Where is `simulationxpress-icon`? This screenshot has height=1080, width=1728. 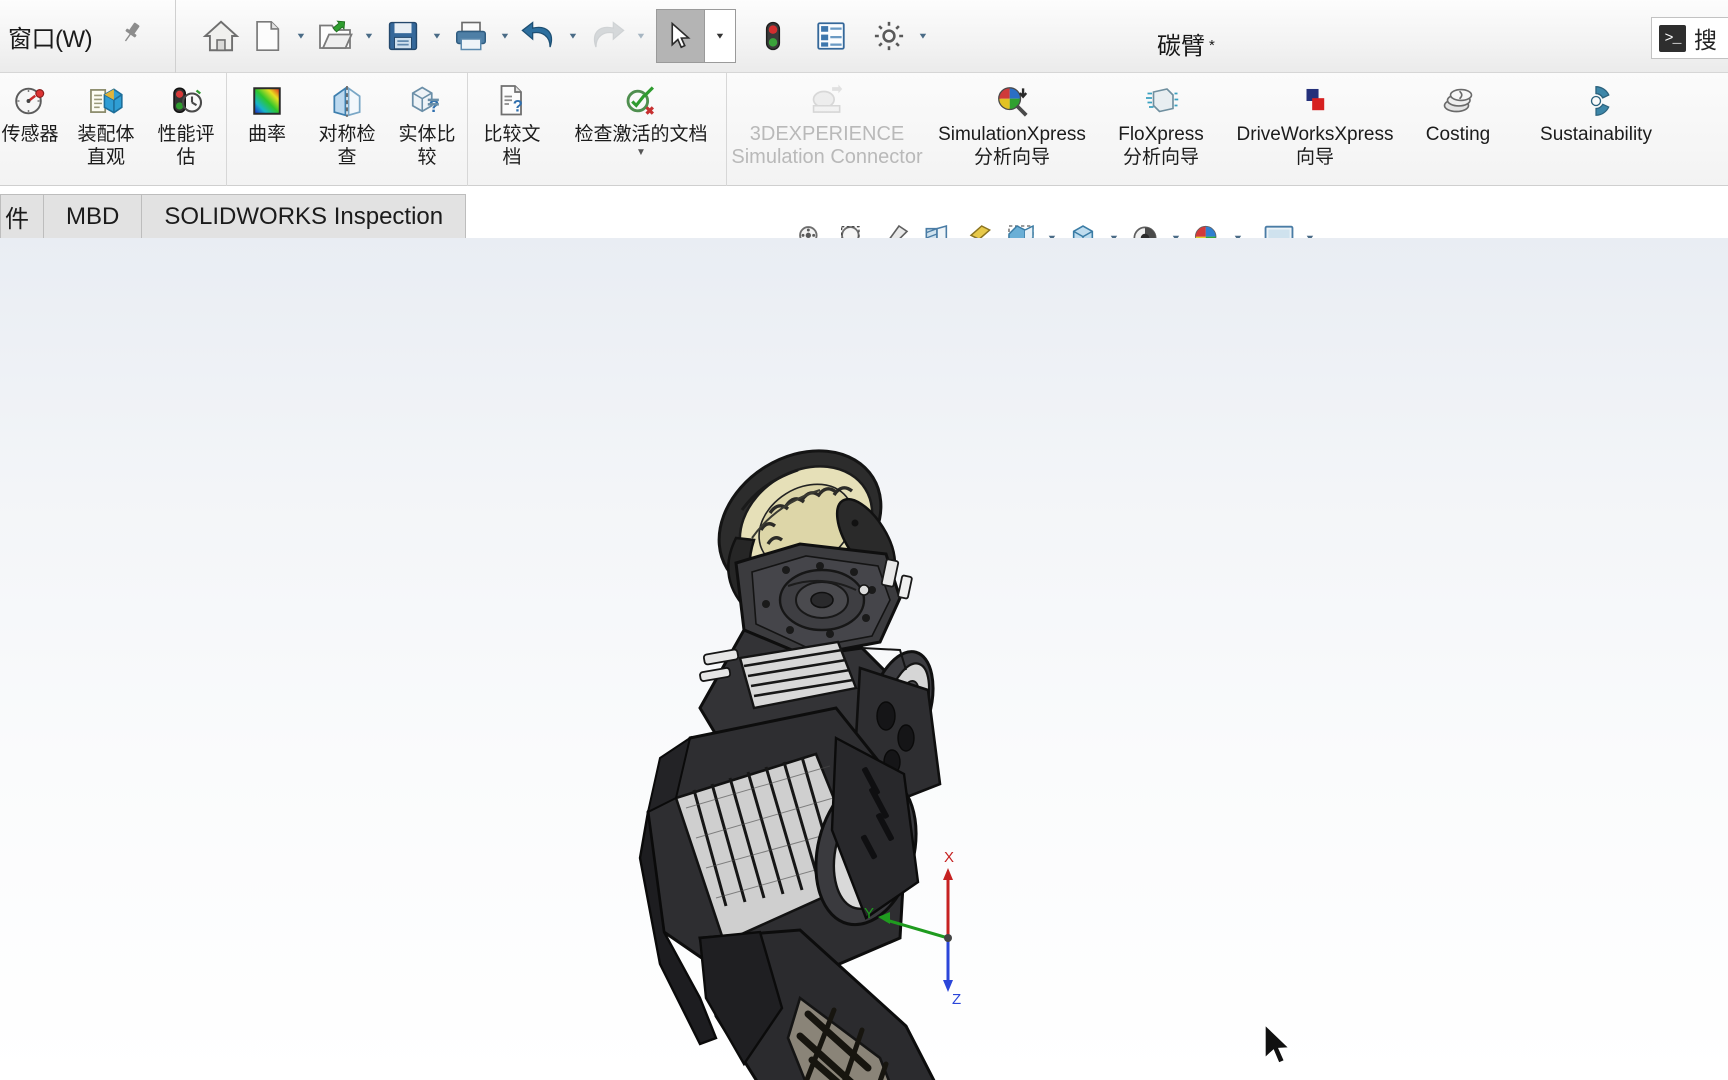 simulationxpress-icon is located at coordinates (1012, 101).